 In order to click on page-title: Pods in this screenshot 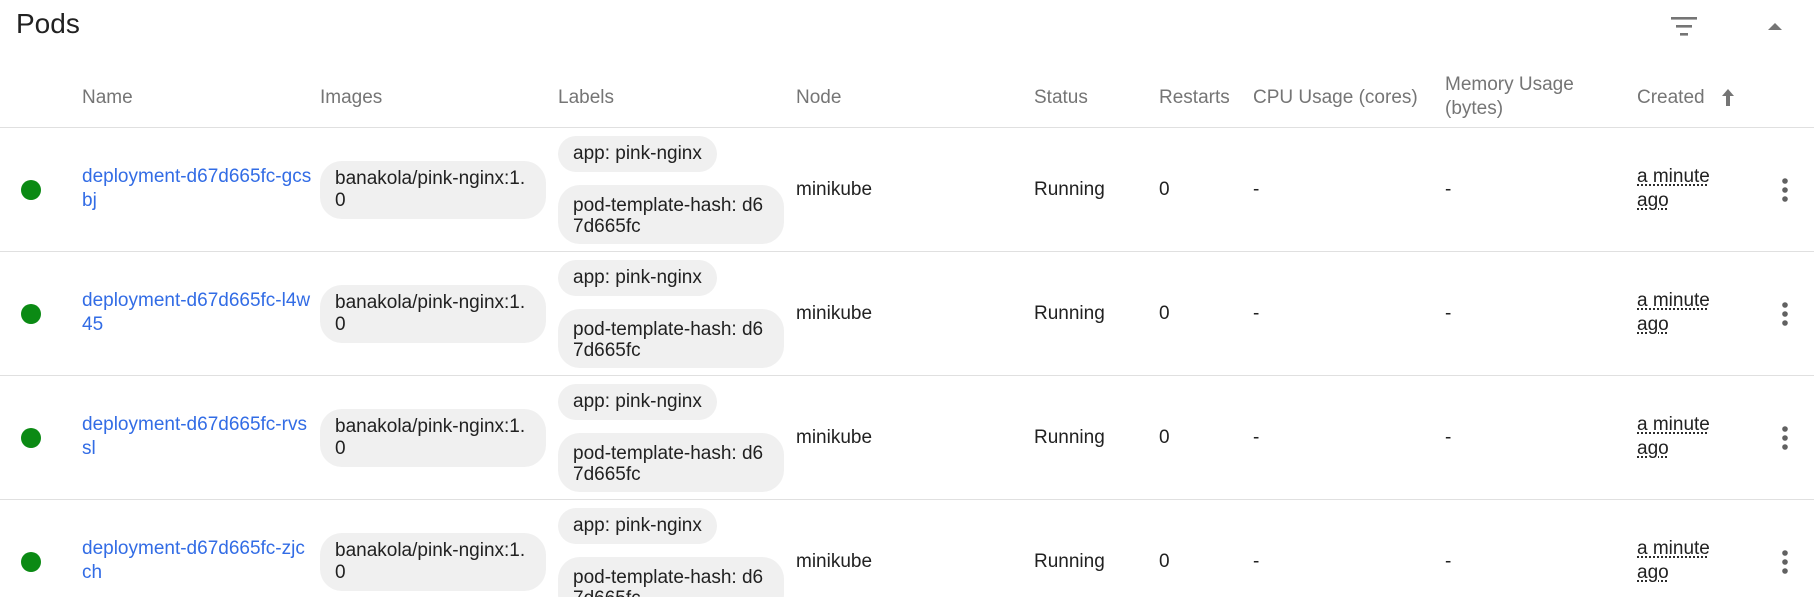, I will do `click(48, 23)`.